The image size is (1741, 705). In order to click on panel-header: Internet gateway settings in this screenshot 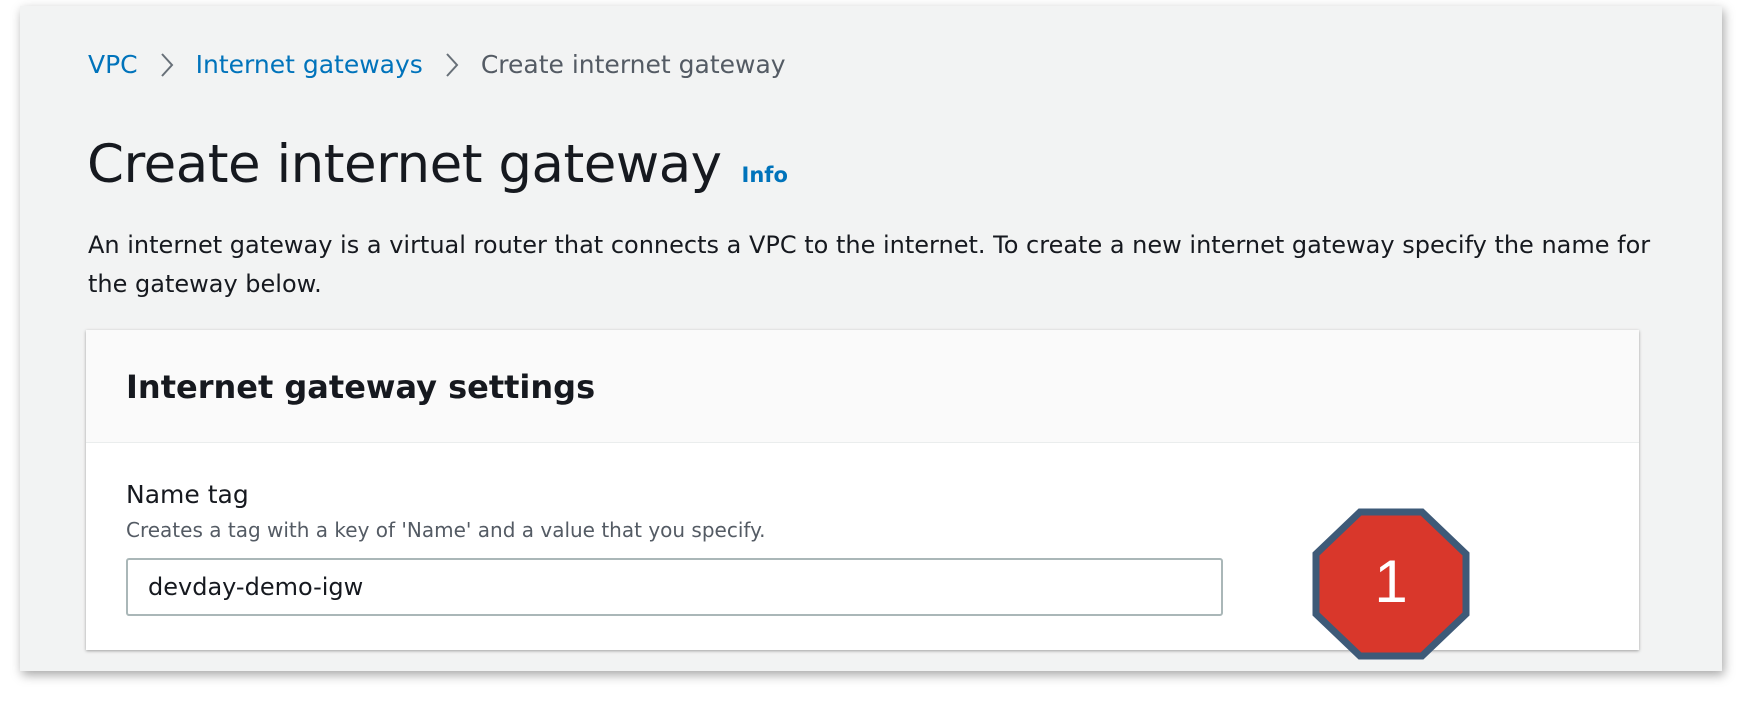, I will do `click(862, 386)`.